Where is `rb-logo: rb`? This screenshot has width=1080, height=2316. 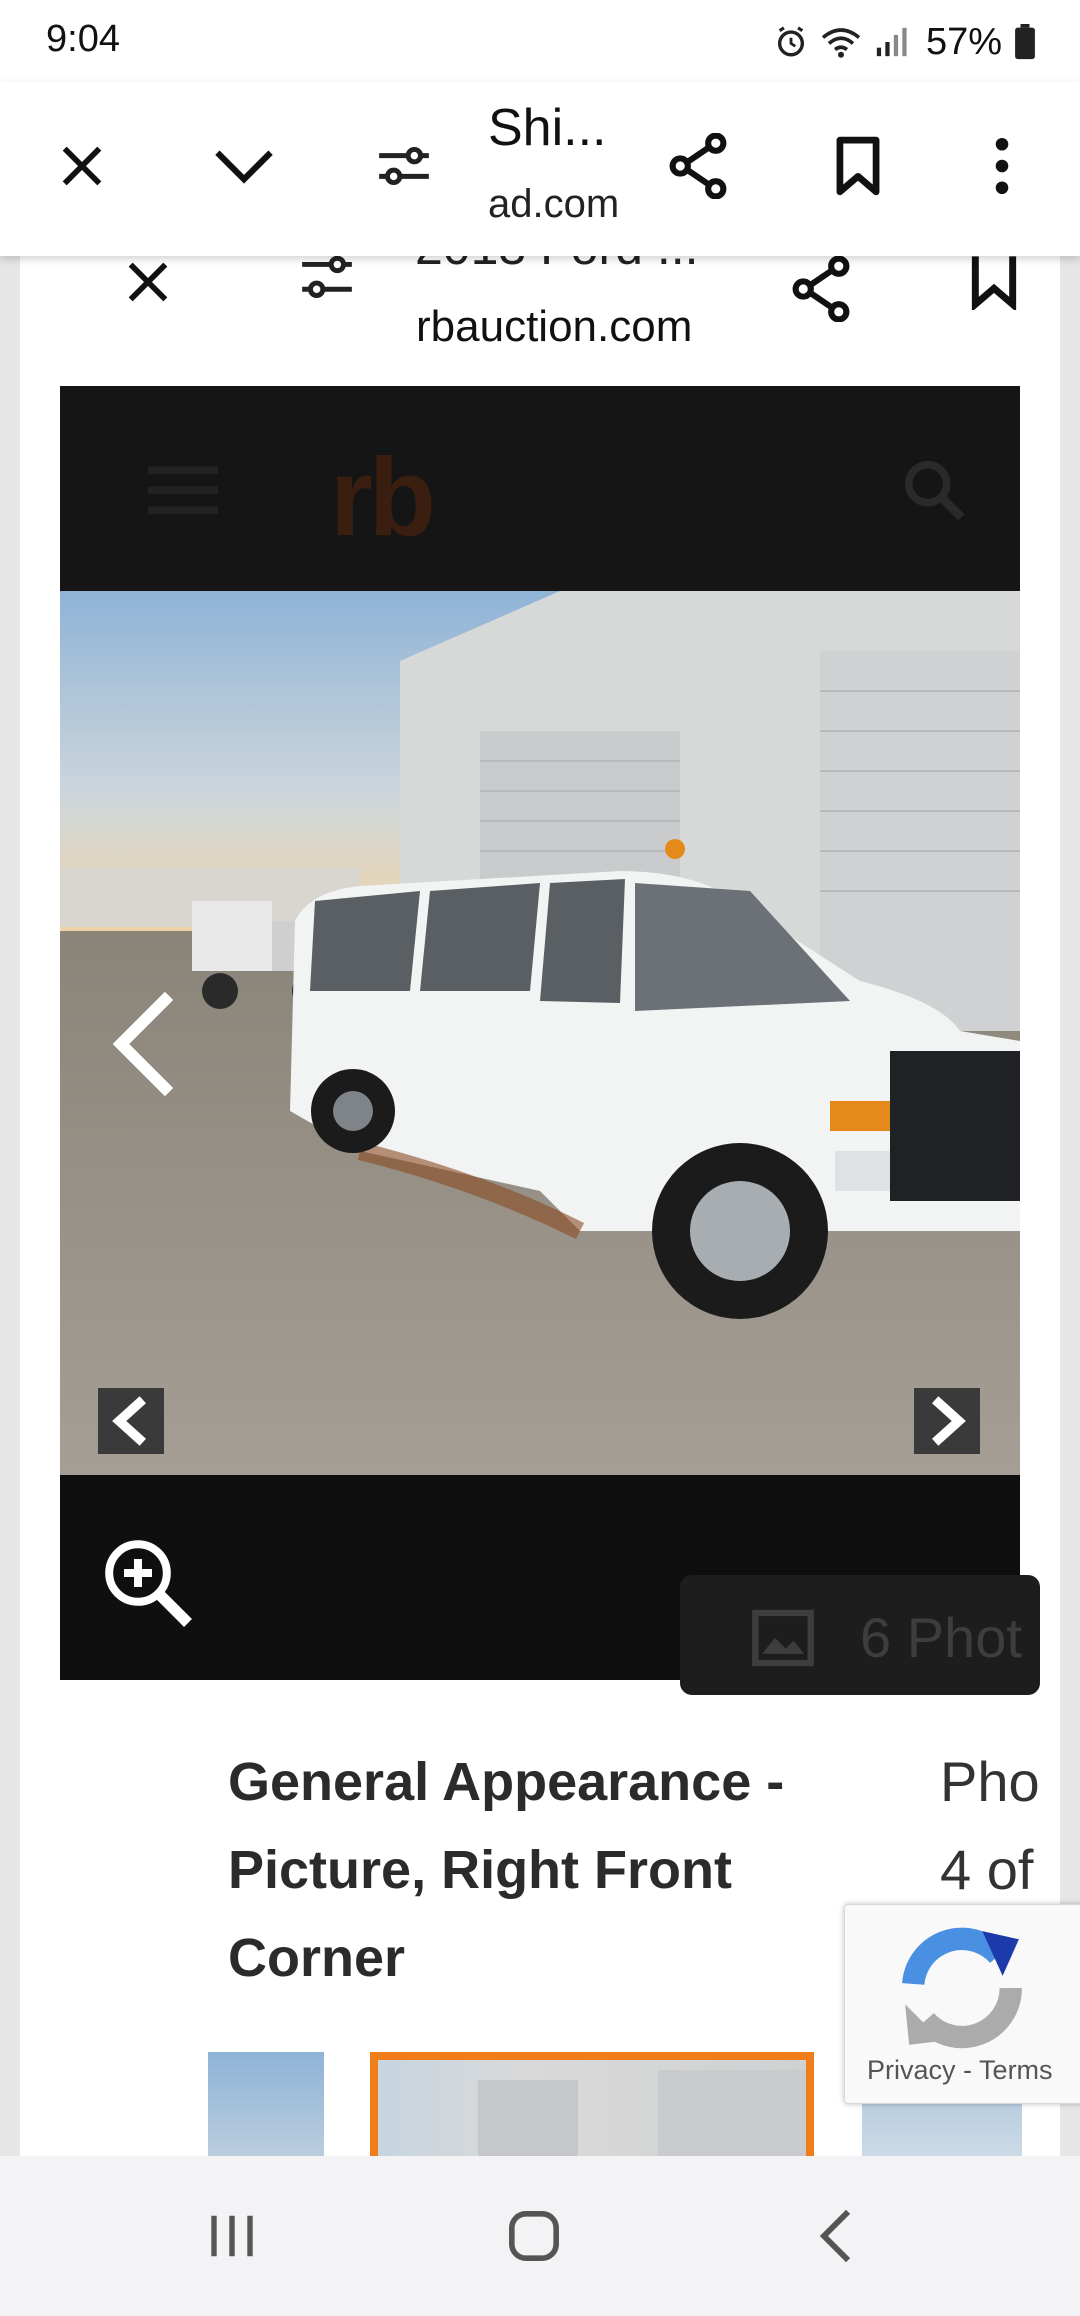 rb-logo: rb is located at coordinates (383, 497).